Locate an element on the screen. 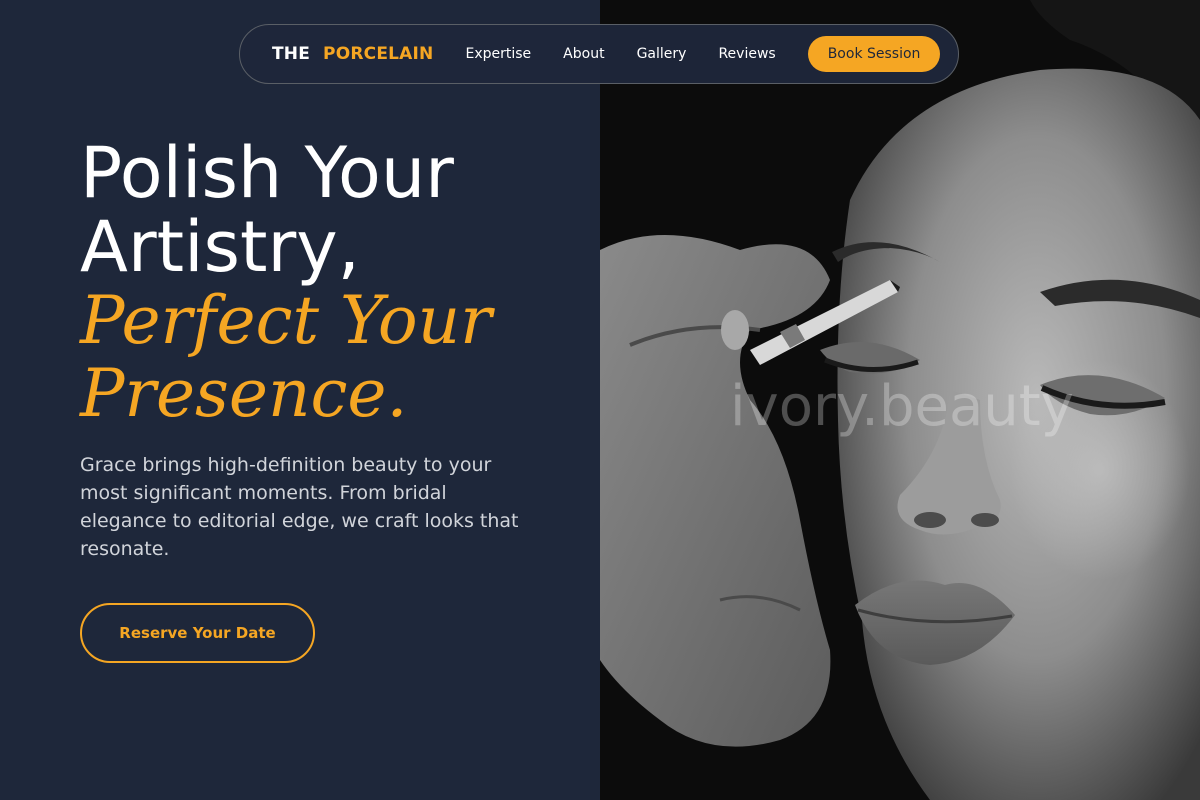 This screenshot has height=800, width=1200. nav-link-gallery: Gallery is located at coordinates (662, 54).